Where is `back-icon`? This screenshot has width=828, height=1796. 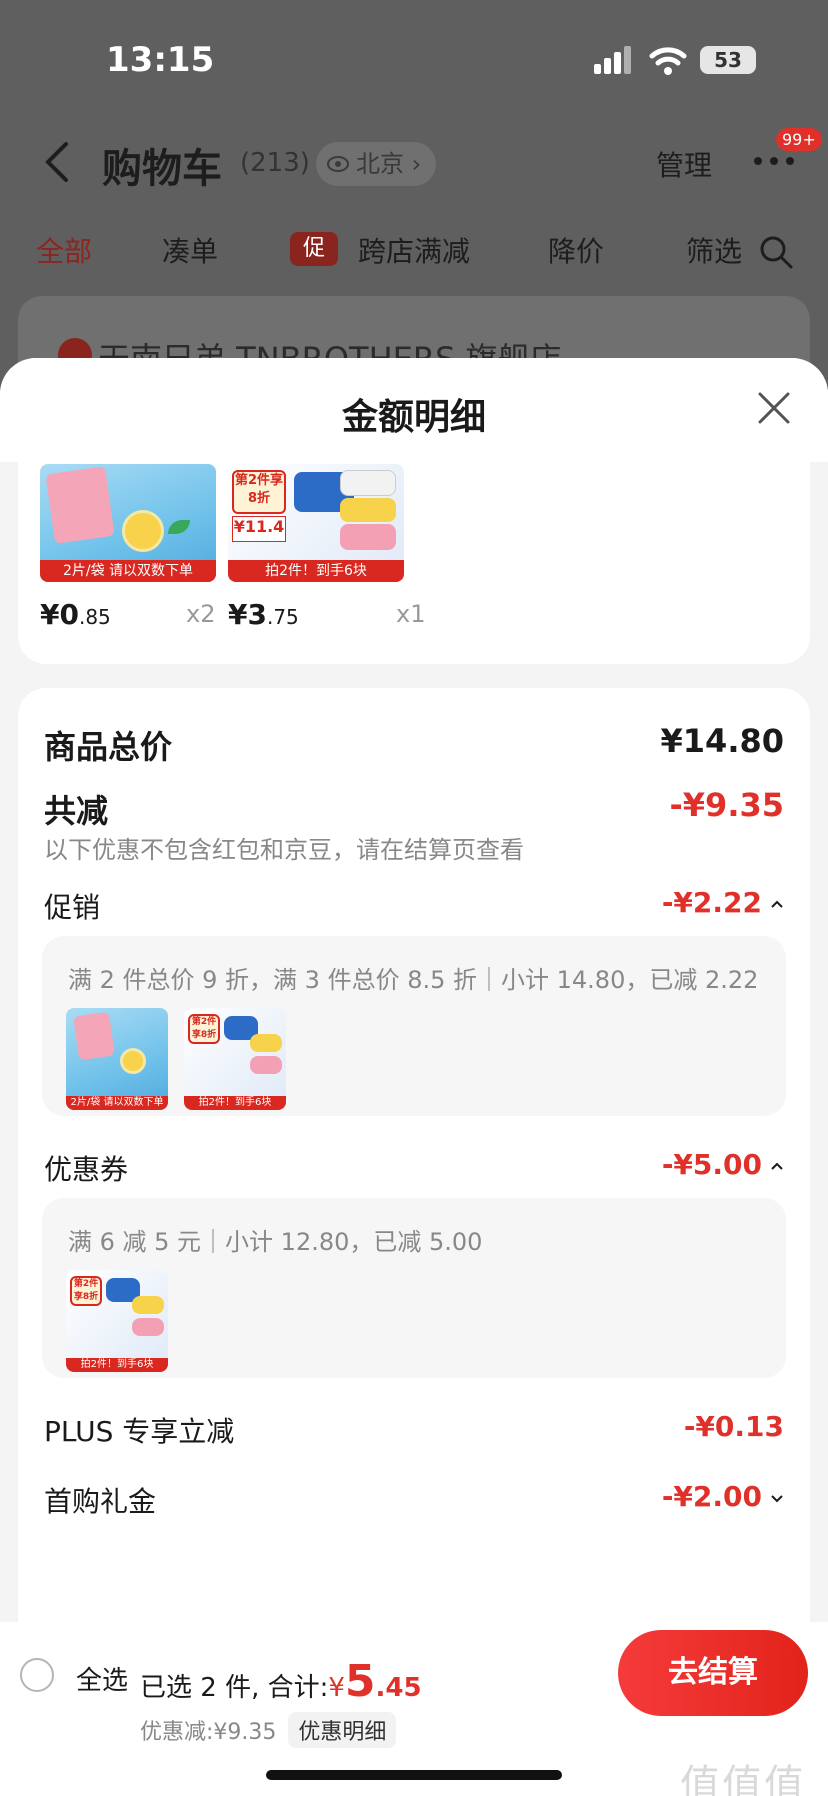 back-icon is located at coordinates (58, 162).